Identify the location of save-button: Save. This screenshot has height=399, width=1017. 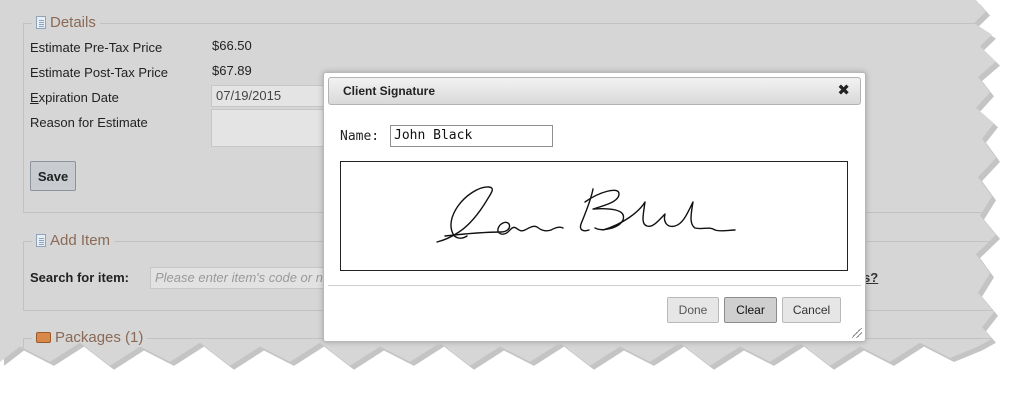
(53, 176).